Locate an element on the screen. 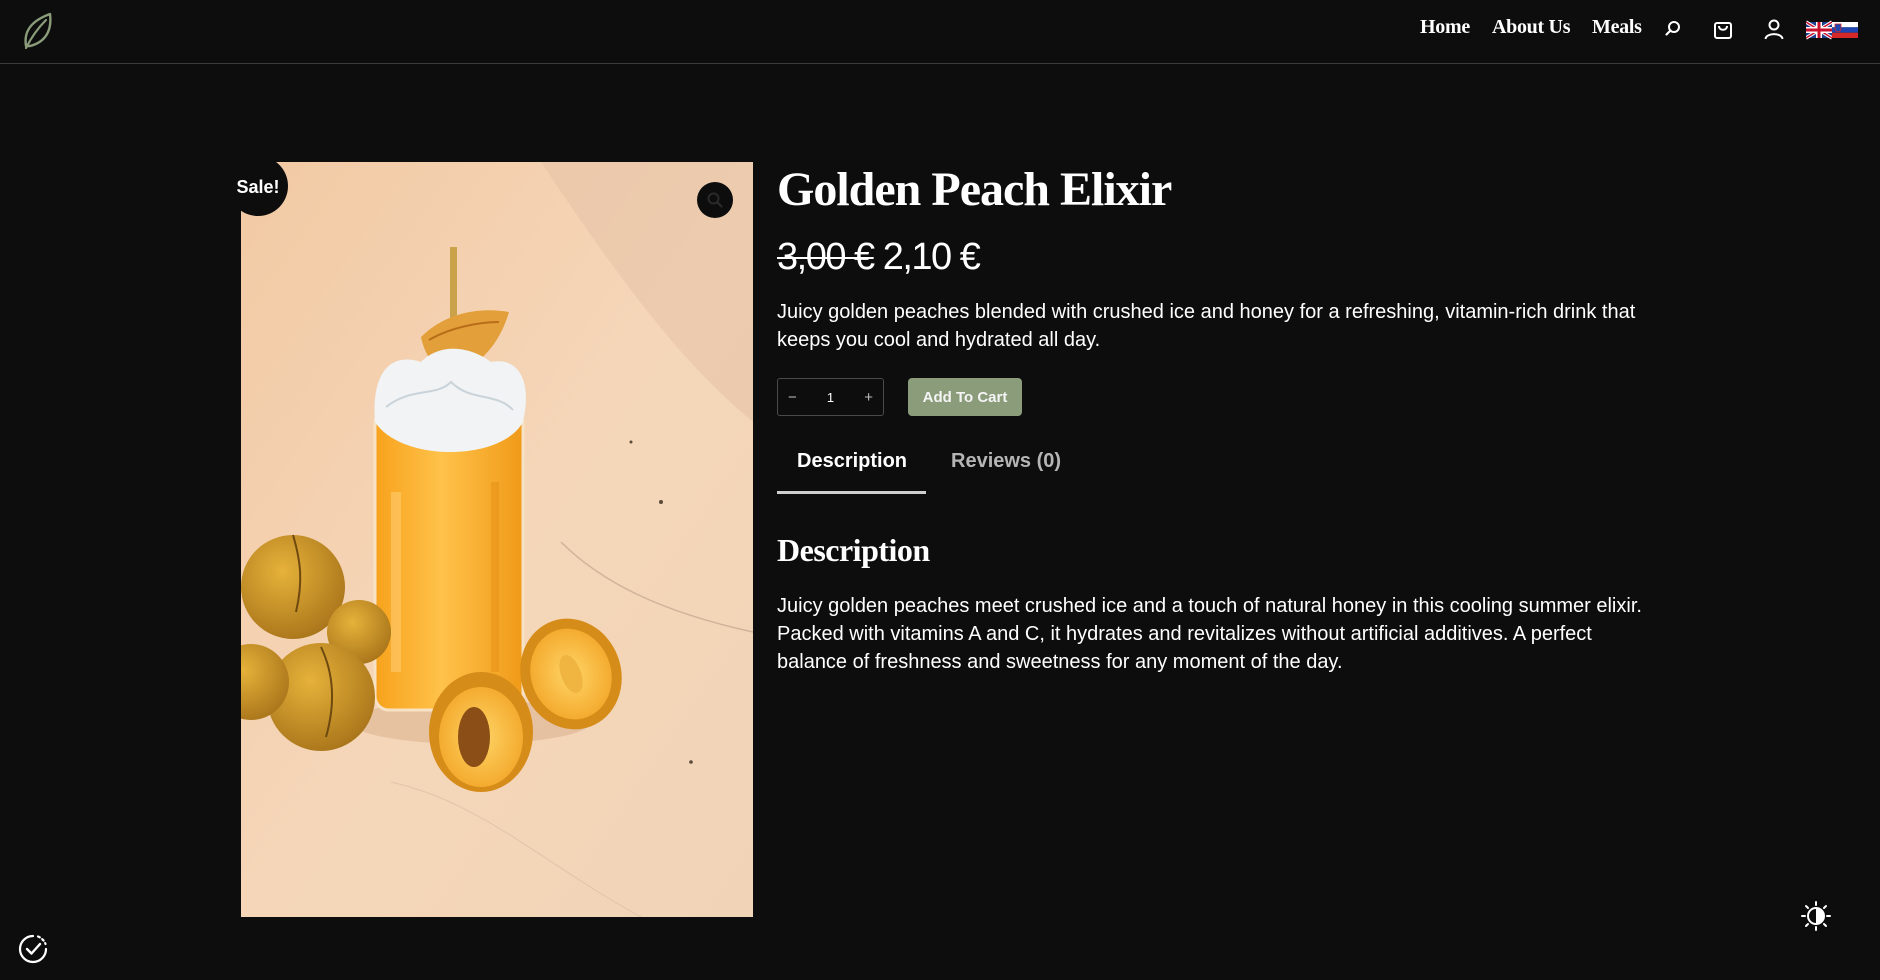 This screenshot has width=1880, height=980. nav-about-us: About Us is located at coordinates (1531, 29).